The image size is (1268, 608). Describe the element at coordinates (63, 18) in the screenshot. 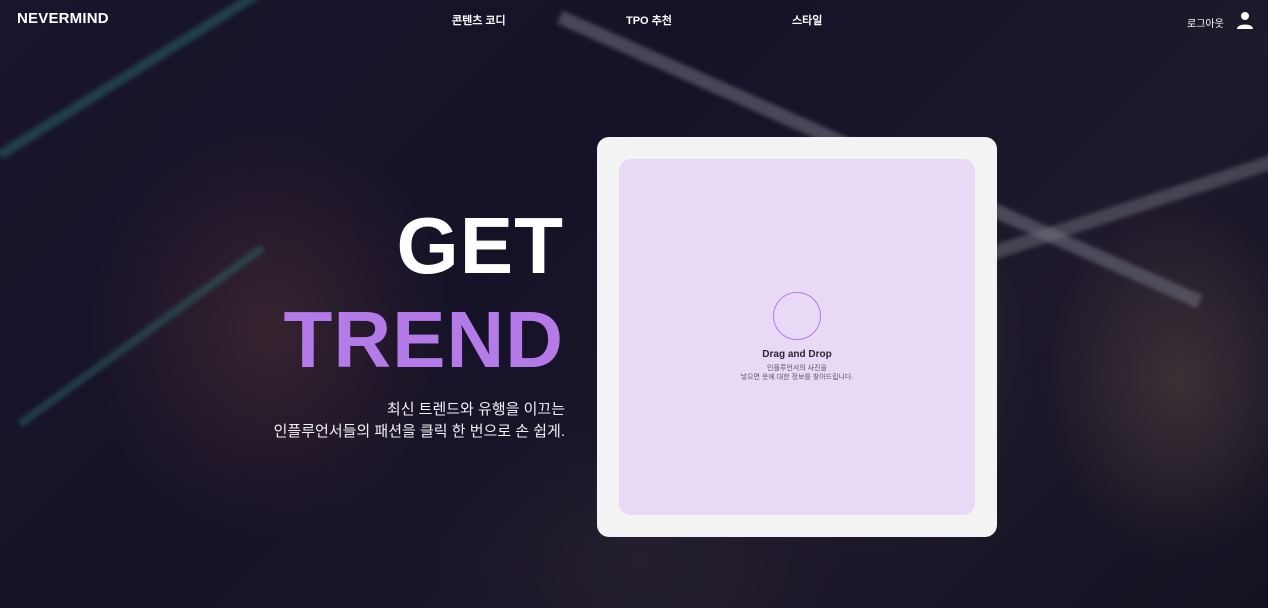

I see `logo: NEVERMIND` at that location.